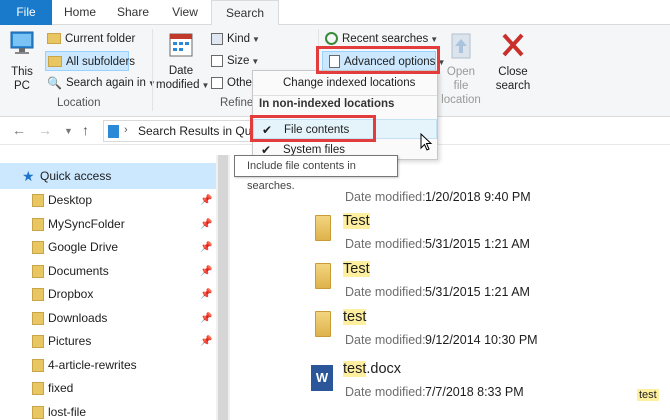 The height and width of the screenshot is (420, 670). I want to click on sidebar-item: Downloads 📌, so click(108, 318).